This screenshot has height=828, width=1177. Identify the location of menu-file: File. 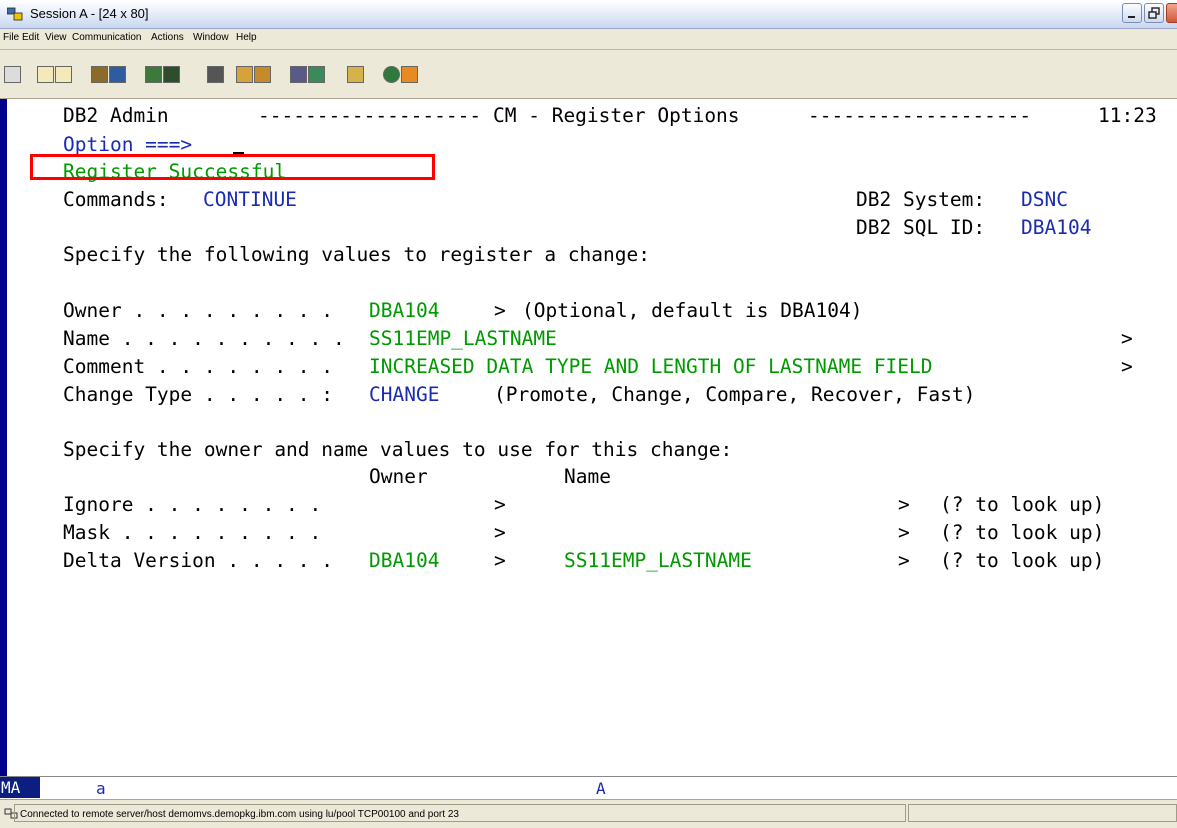
(11, 37).